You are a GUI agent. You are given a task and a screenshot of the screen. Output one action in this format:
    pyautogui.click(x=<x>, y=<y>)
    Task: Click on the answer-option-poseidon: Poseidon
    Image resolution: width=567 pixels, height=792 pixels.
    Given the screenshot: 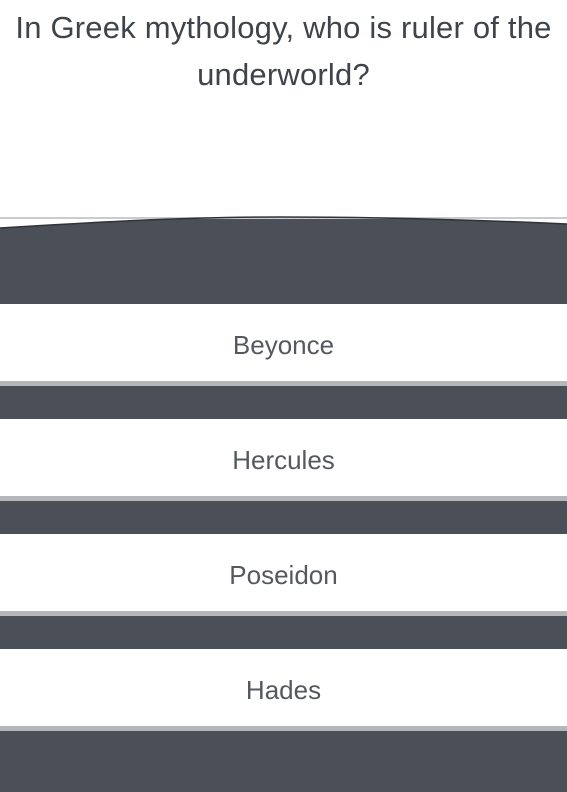 What is the action you would take?
    pyautogui.click(x=283, y=575)
    